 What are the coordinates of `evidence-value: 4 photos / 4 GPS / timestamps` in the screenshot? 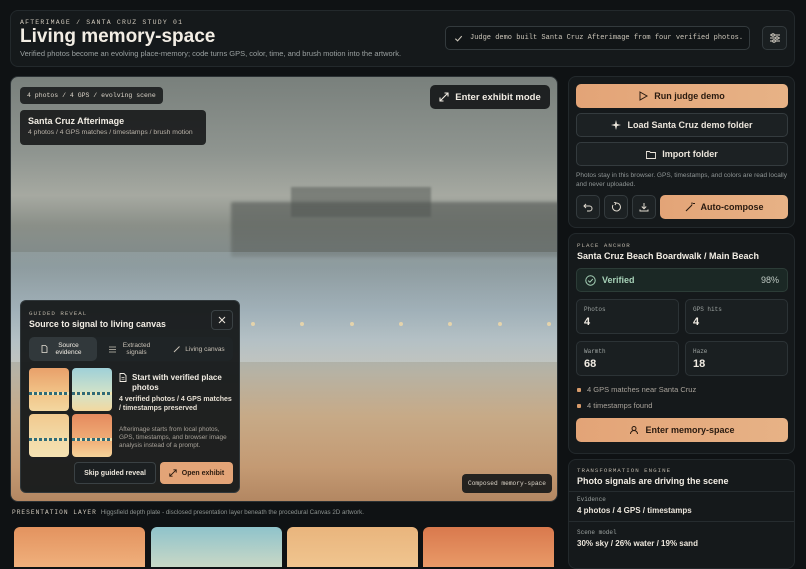 It's located at (634, 510).